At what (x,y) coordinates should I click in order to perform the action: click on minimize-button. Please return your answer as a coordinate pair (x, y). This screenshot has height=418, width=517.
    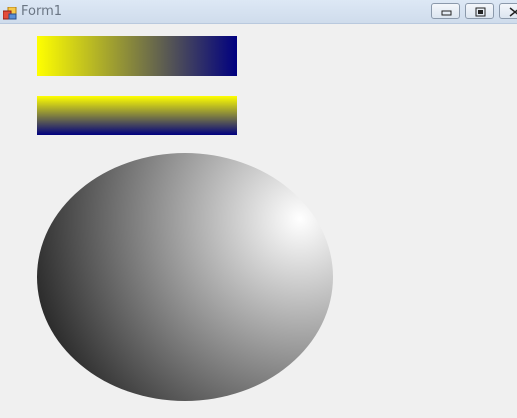
    Looking at the image, I should click on (445, 11).